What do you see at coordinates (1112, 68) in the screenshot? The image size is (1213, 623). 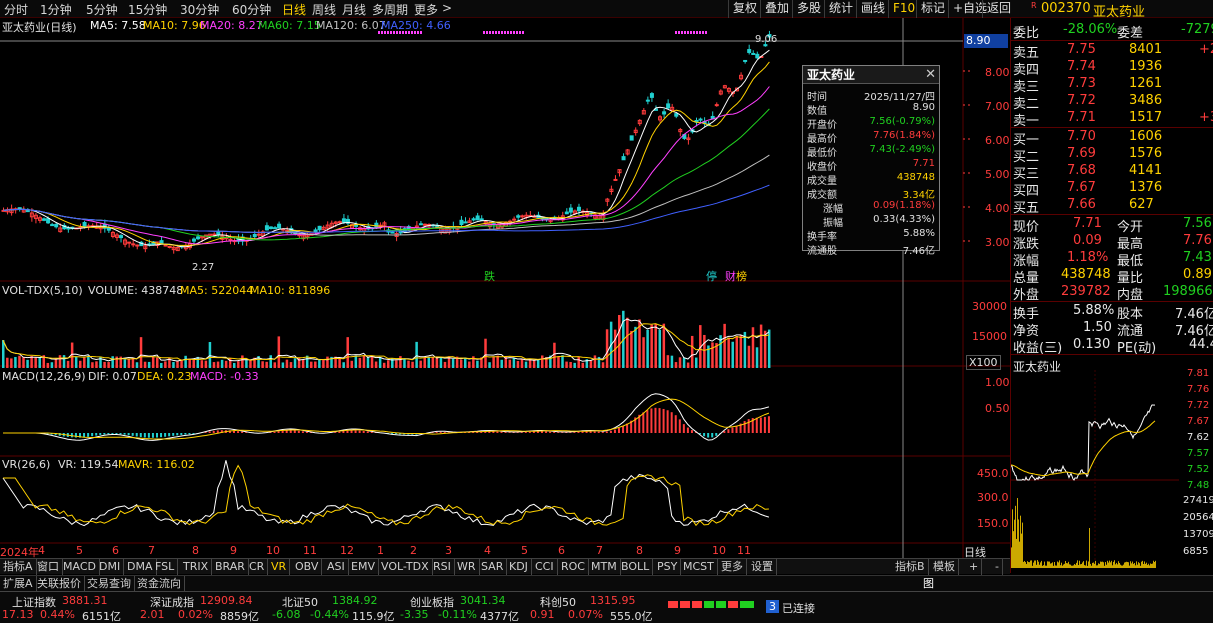 I see `sell4-row: 卖四 7.74 1936` at bounding box center [1112, 68].